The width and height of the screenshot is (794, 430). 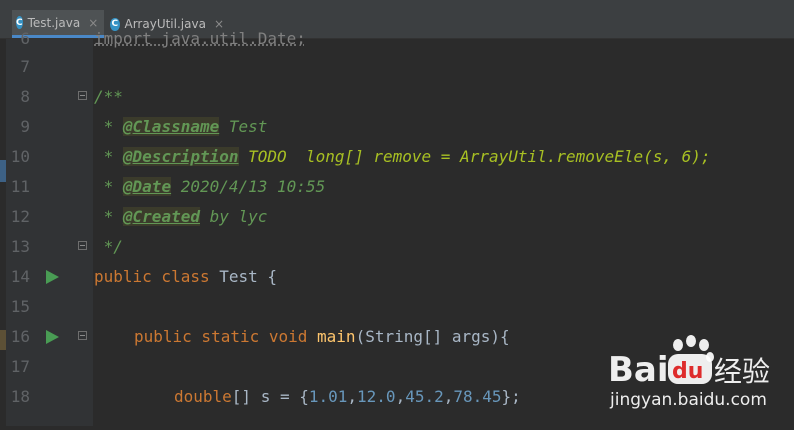 I want to click on code-line: 7, so click(x=397, y=67).